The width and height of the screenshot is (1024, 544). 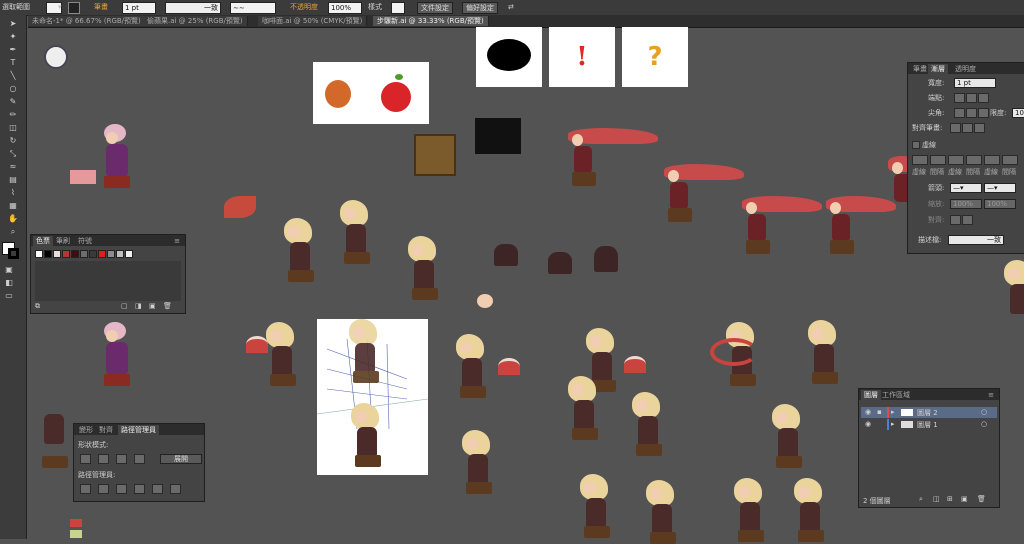 What do you see at coordinates (103, 459) in the screenshot?
I see `minus-front-icon` at bounding box center [103, 459].